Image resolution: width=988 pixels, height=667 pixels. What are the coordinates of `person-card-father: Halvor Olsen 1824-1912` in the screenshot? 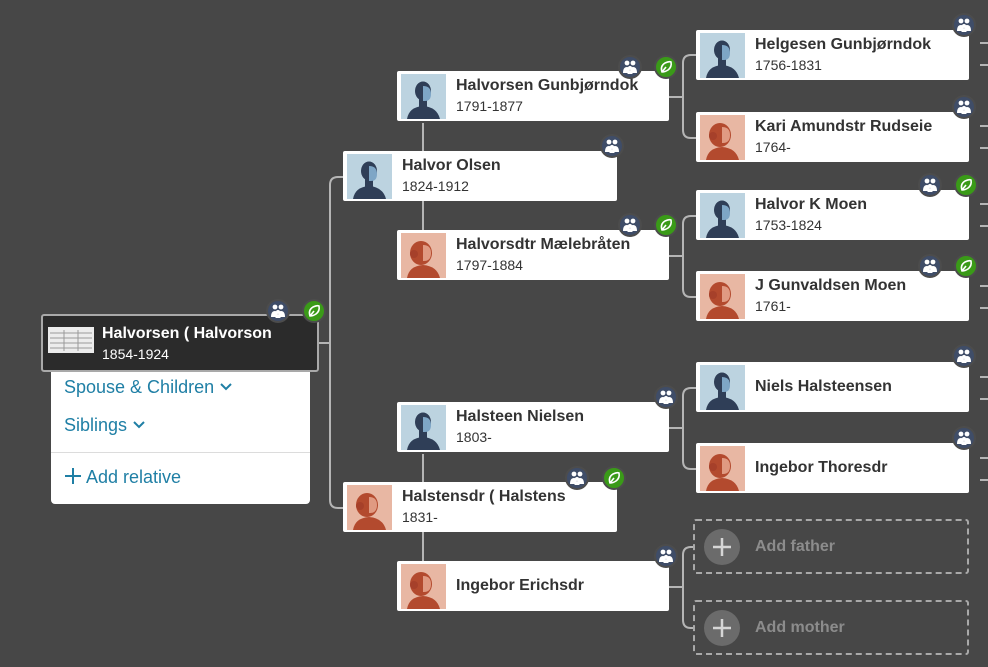 It's located at (480, 176).